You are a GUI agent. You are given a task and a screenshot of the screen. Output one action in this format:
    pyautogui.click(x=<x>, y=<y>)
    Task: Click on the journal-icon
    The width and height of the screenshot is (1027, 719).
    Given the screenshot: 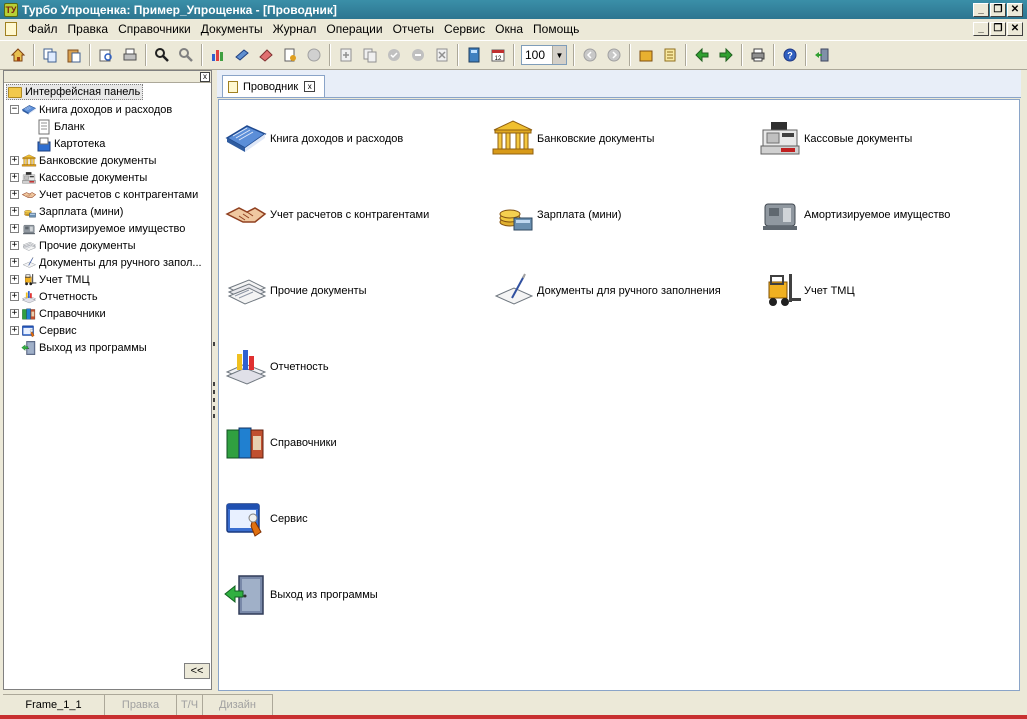 What is the action you would take?
    pyautogui.click(x=646, y=55)
    